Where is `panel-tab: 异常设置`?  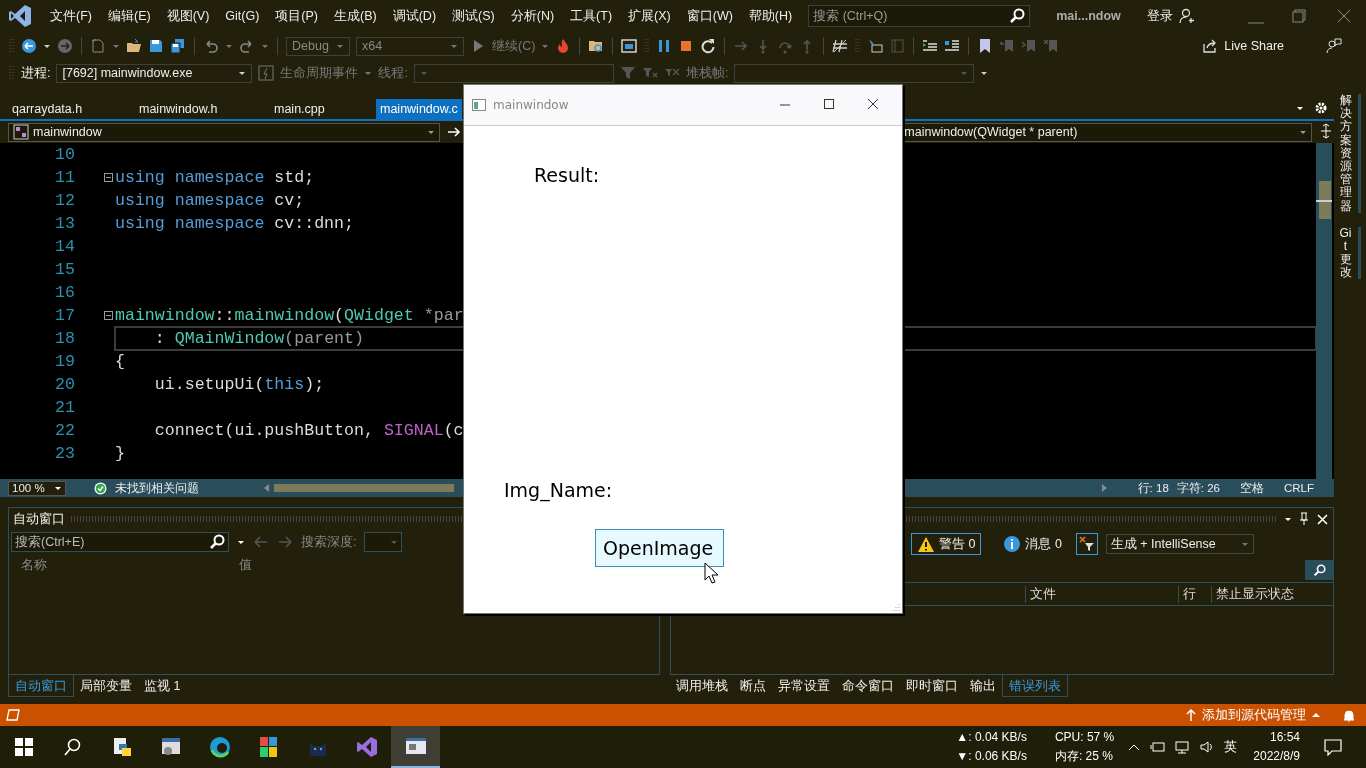 panel-tab: 异常设置 is located at coordinates (804, 686).